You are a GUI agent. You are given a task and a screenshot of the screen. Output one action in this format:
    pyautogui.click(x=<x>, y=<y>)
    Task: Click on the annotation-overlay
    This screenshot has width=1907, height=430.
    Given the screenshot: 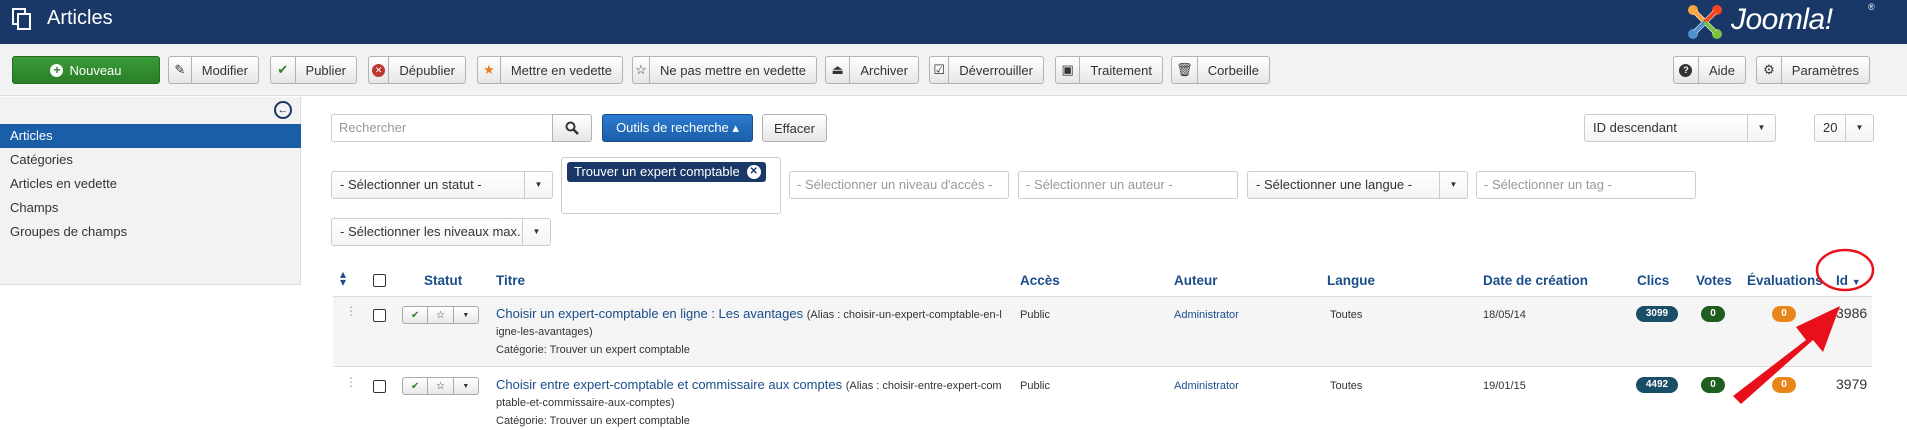 What is the action you would take?
    pyautogui.click(x=1804, y=326)
    